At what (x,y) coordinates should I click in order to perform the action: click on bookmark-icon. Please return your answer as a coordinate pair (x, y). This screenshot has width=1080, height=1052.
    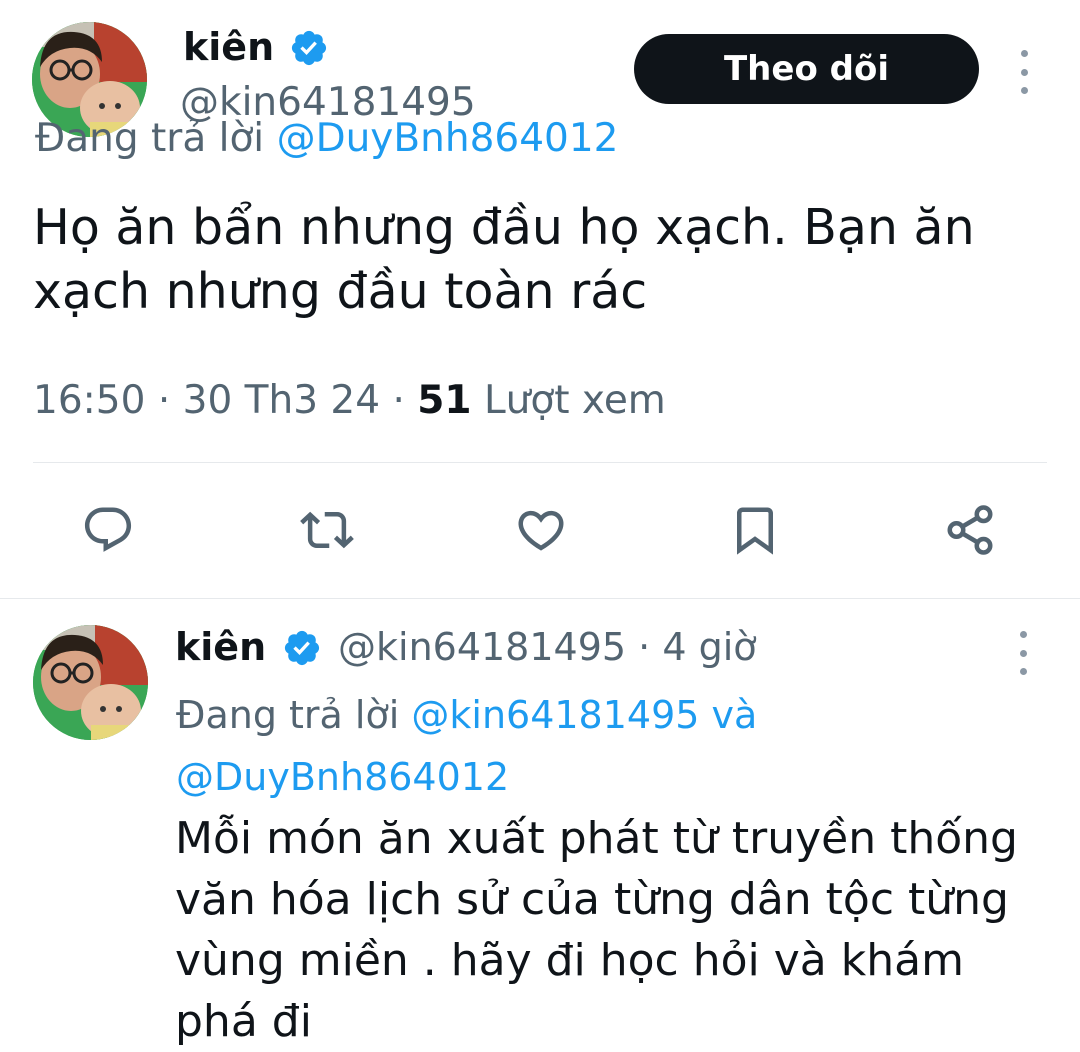
    Looking at the image, I should click on (755, 531).